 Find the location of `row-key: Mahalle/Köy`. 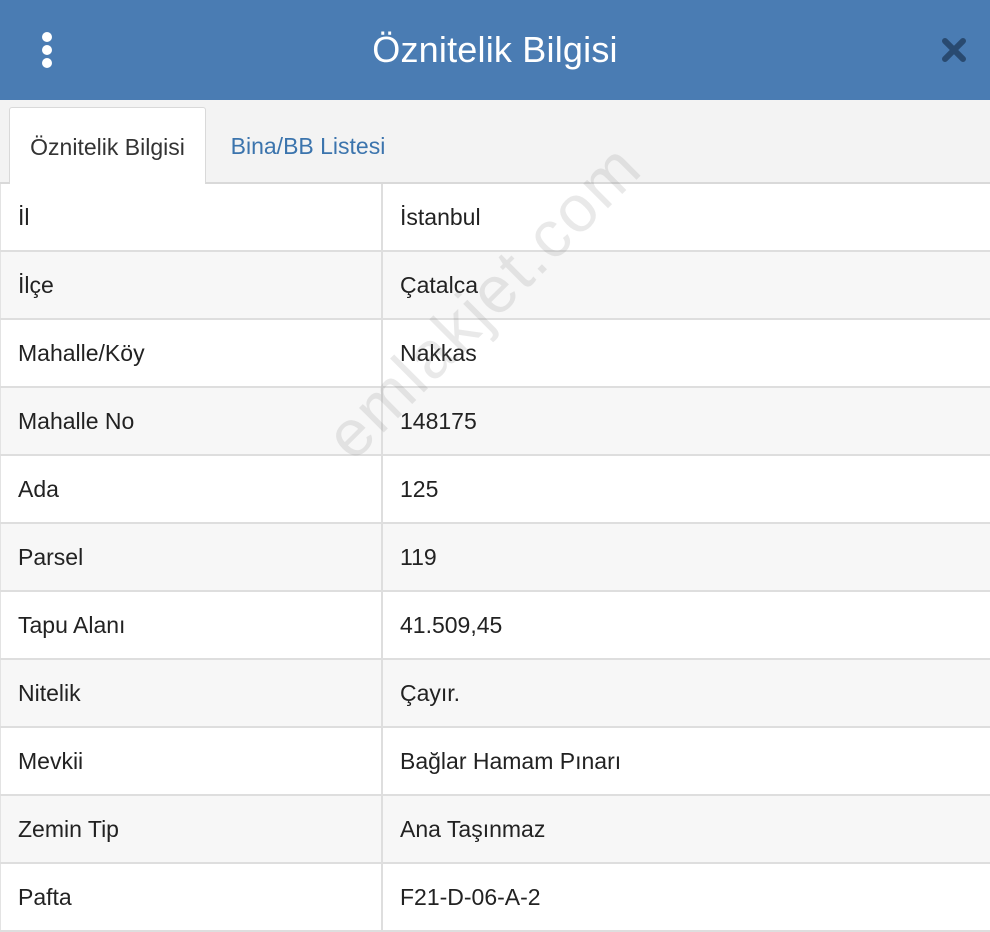

row-key: Mahalle/Köy is located at coordinates (191, 353).